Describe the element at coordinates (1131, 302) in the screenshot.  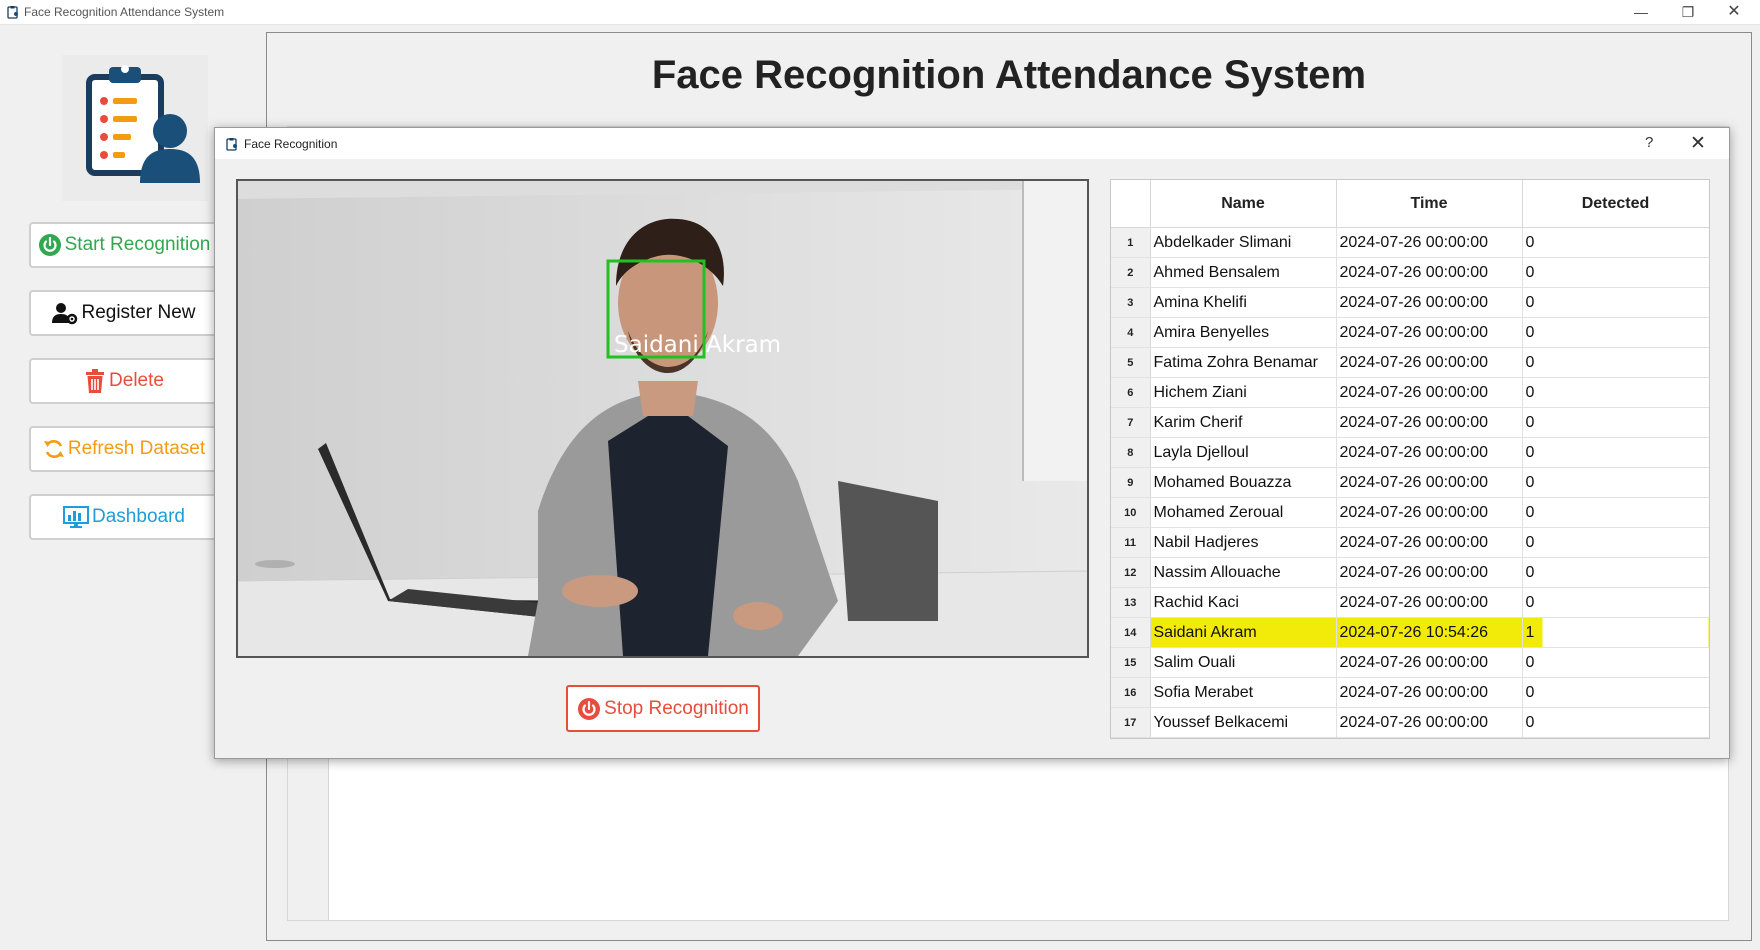
I see `row-number: 3` at that location.